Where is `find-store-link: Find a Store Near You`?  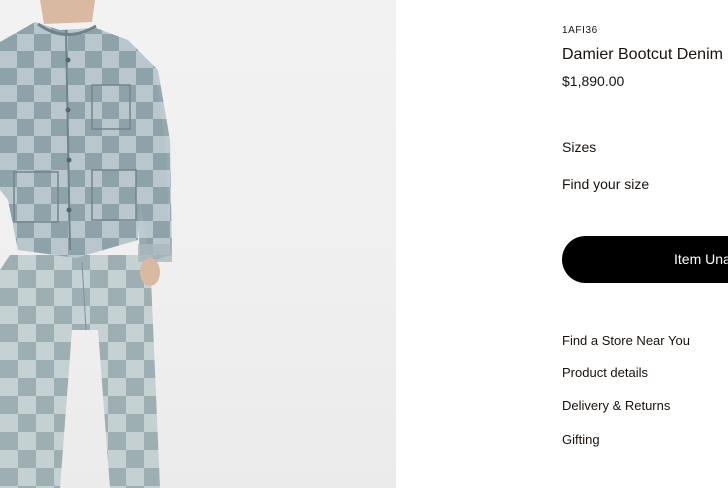
find-store-link: Find a Store Near You is located at coordinates (626, 340).